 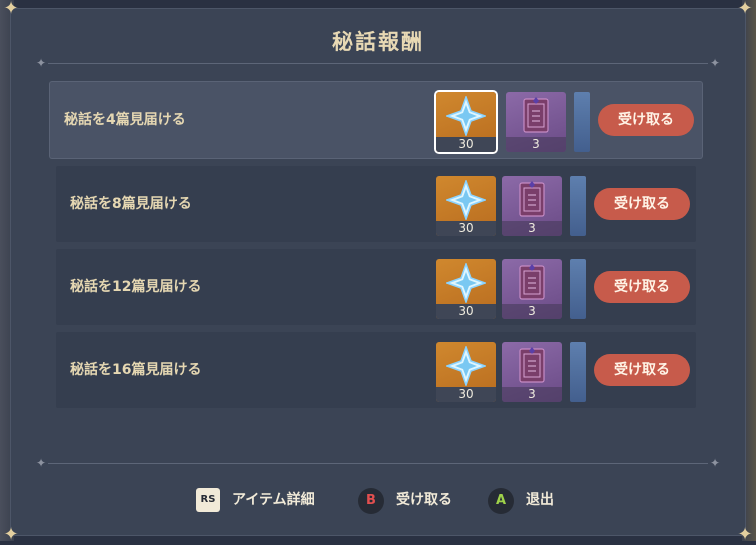 What do you see at coordinates (376, 204) in the screenshot?
I see `reward-row: 秘話を8篇見届ける 30 3 受け取る` at bounding box center [376, 204].